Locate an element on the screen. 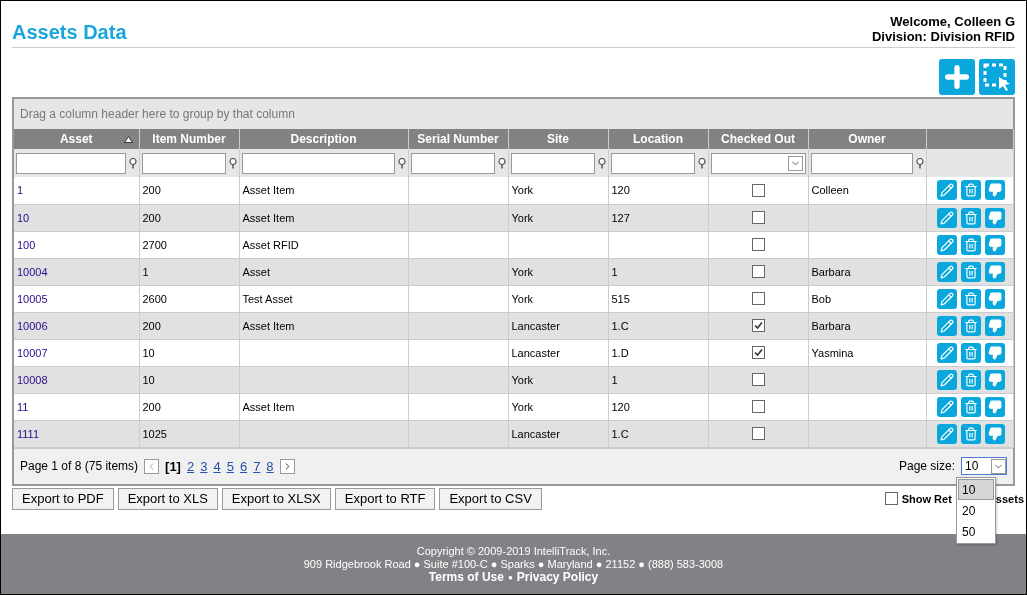  page-size-select: 10 is located at coordinates (984, 466).